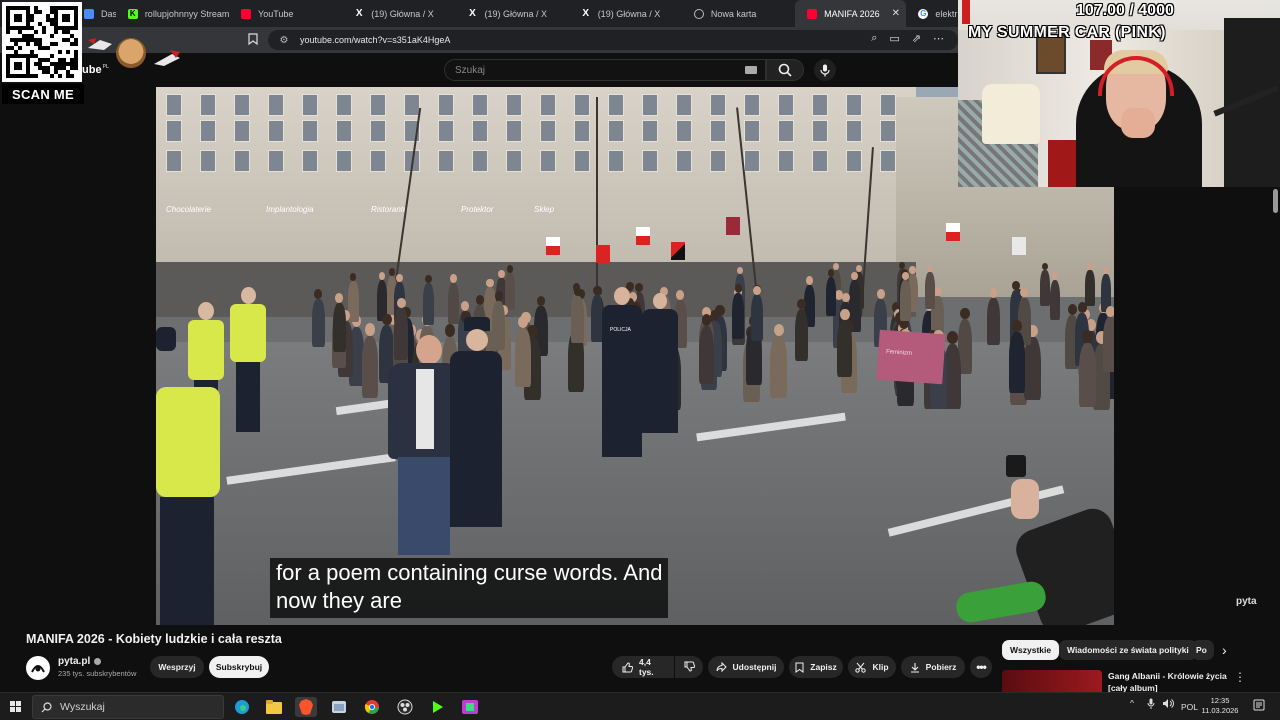  I want to click on volume-icon, so click(1168, 704).